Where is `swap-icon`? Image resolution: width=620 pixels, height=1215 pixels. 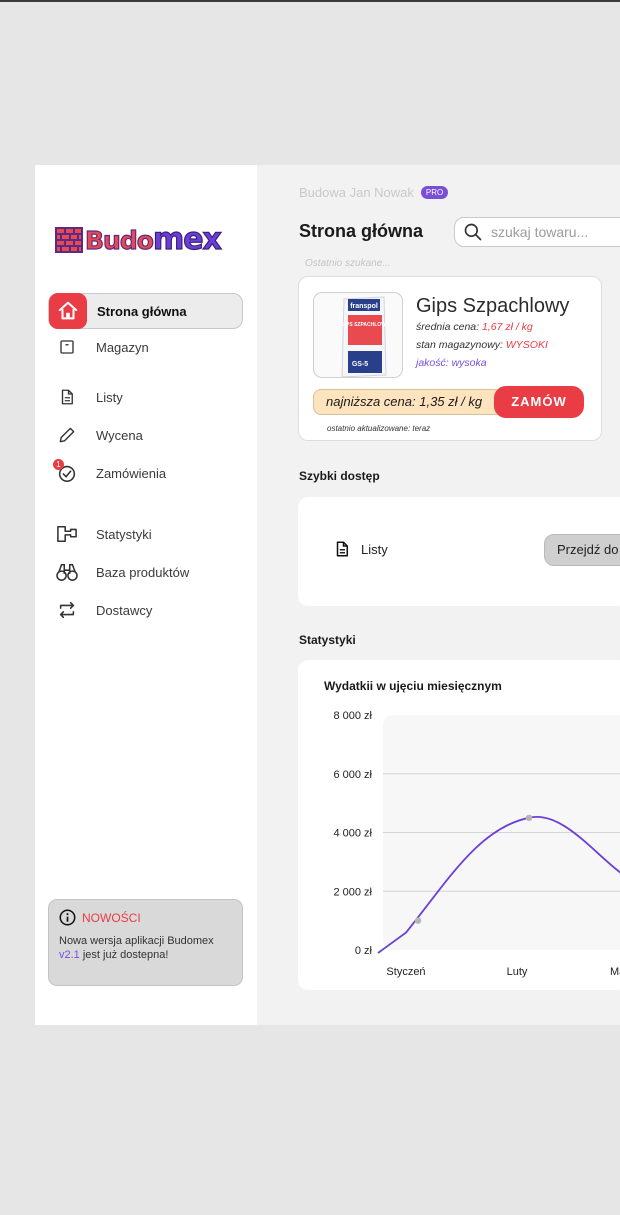
swap-icon is located at coordinates (67, 610).